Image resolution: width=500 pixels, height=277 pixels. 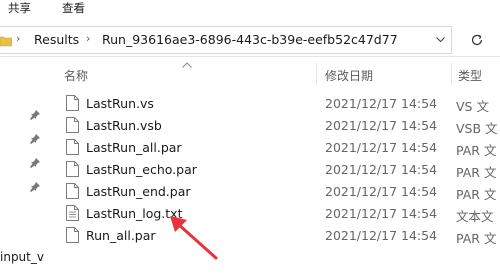 What do you see at coordinates (187, 64) in the screenshot?
I see `sort-ascending-icon` at bounding box center [187, 64].